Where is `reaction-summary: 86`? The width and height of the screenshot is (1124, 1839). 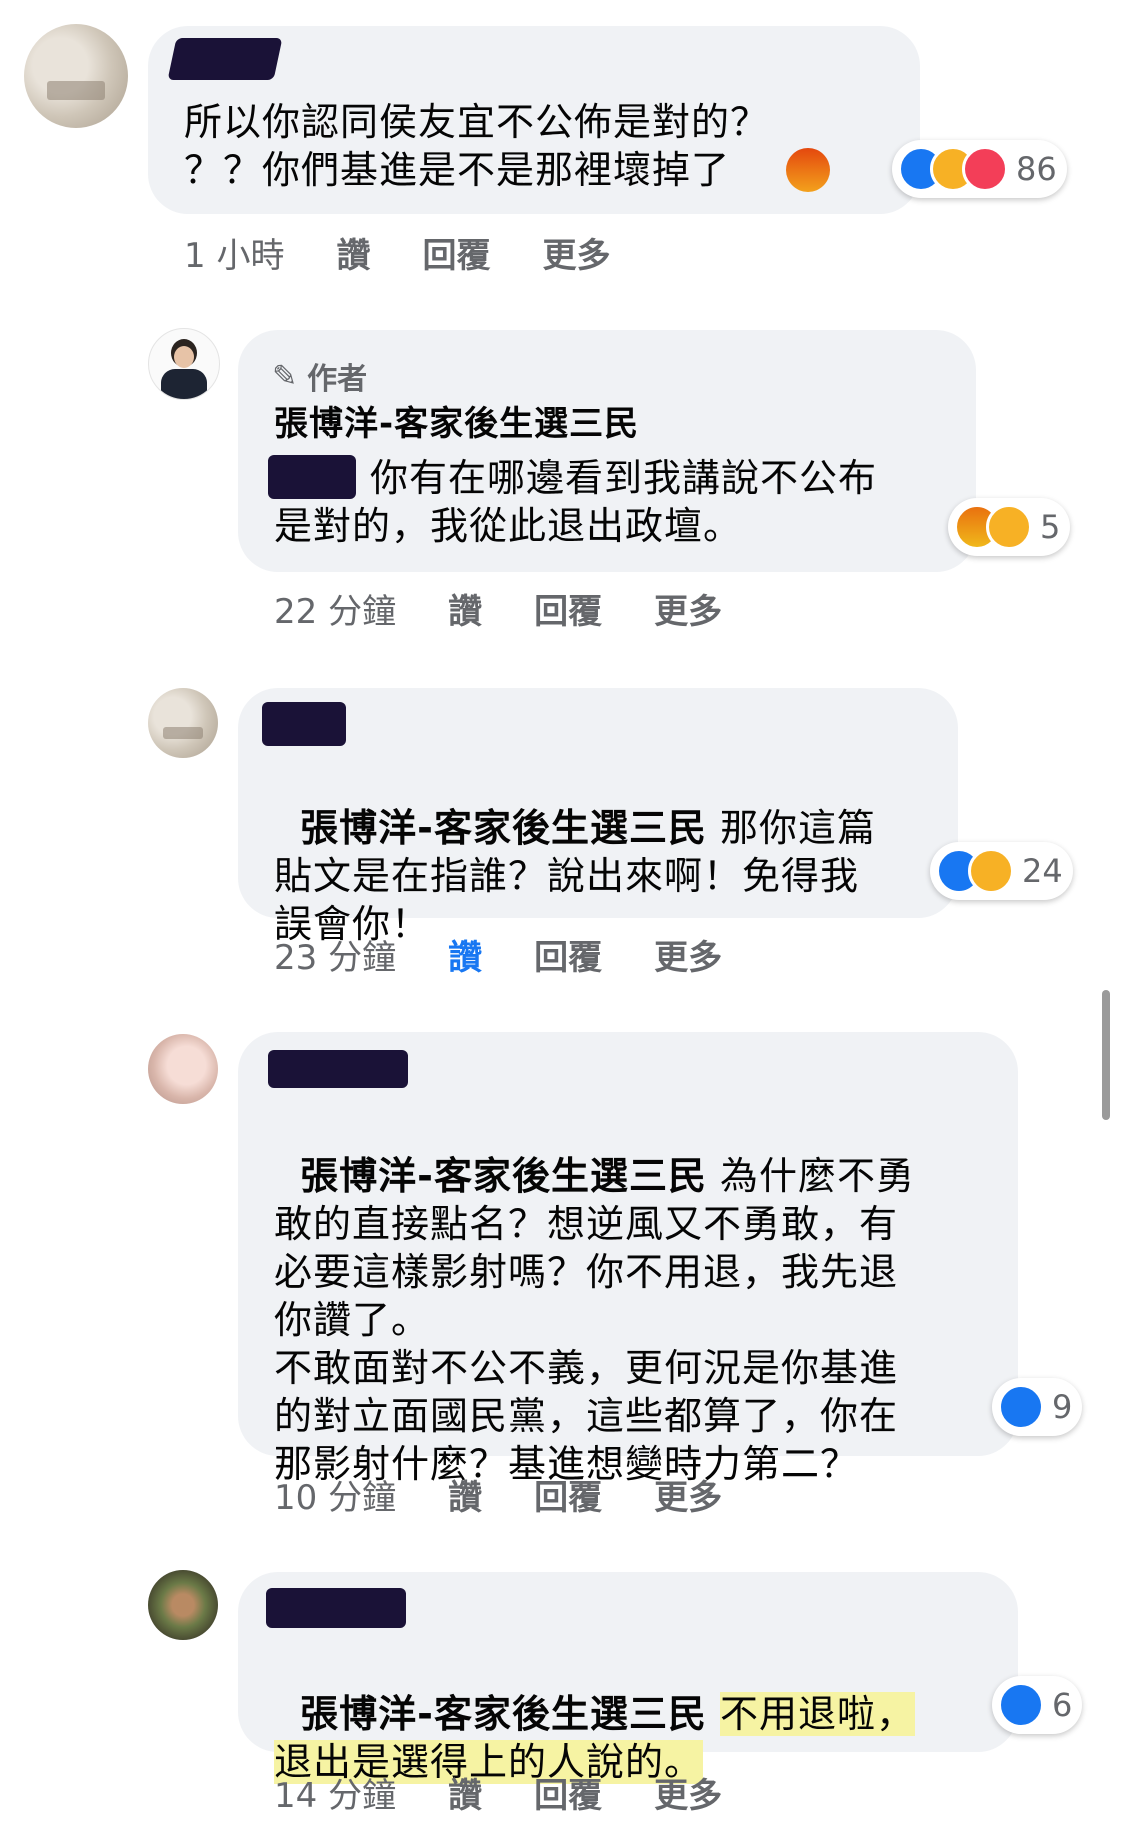
reaction-summary: 86 is located at coordinates (979, 169).